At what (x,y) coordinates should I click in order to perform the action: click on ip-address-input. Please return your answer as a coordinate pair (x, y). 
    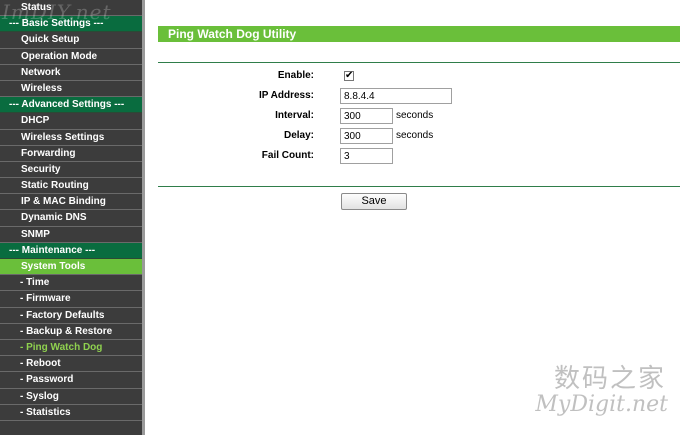
    Looking at the image, I should click on (396, 96).